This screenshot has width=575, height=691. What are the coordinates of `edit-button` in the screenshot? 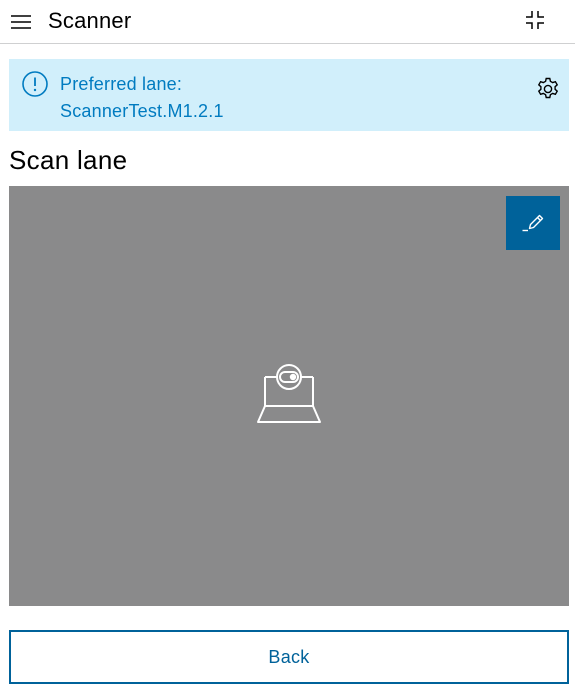 It's located at (533, 223).